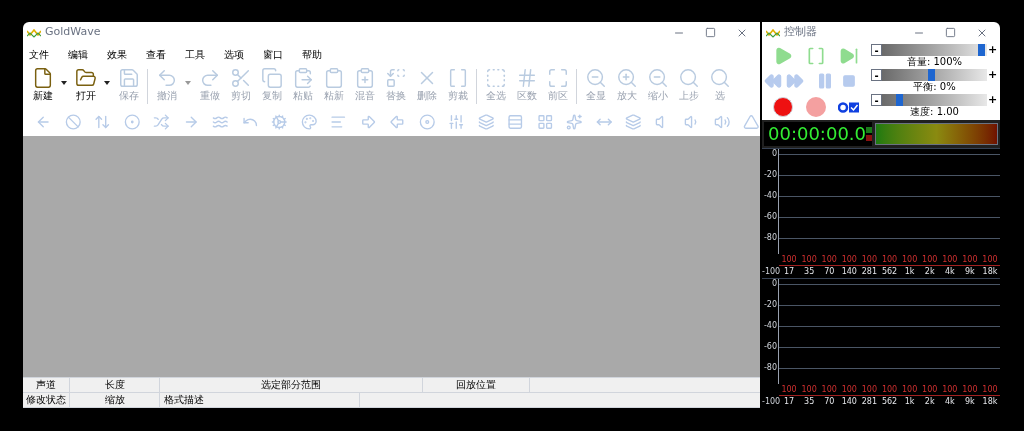  I want to click on record-check-icon, so click(848, 107).